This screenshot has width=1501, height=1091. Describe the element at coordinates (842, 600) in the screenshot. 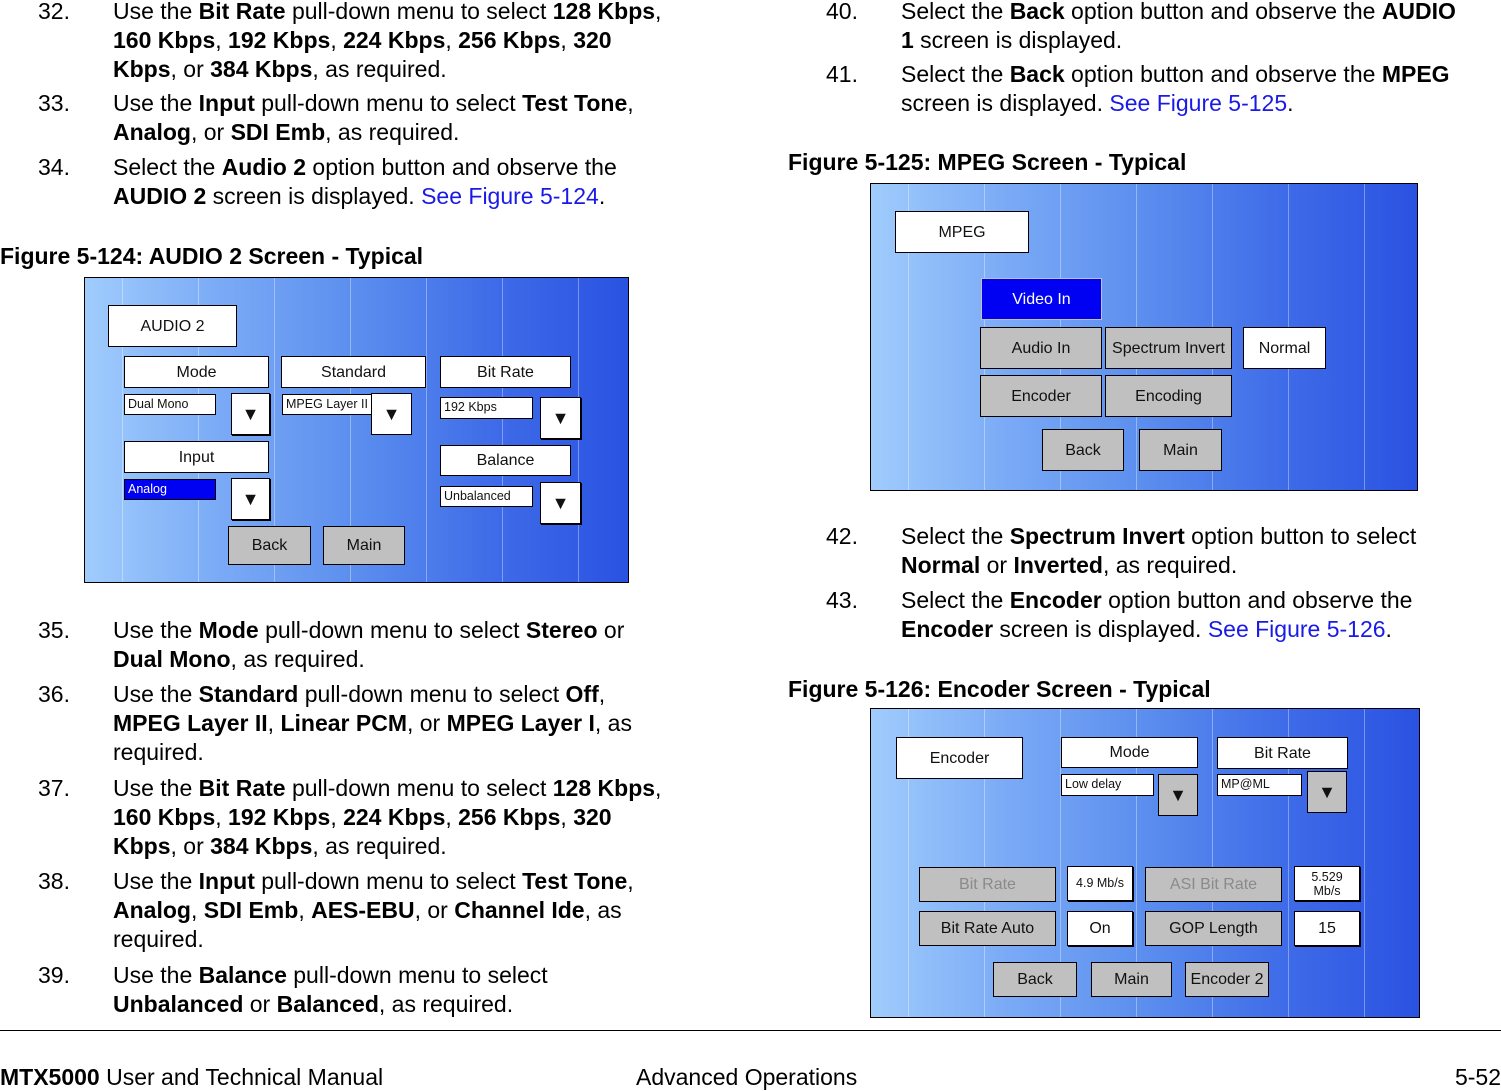

I see `step-number: 43.` at that location.